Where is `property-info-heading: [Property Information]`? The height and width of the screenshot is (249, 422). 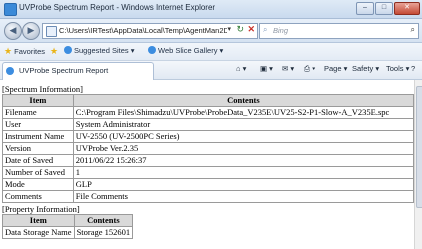 property-info-heading: [Property Information] is located at coordinates (41, 209).